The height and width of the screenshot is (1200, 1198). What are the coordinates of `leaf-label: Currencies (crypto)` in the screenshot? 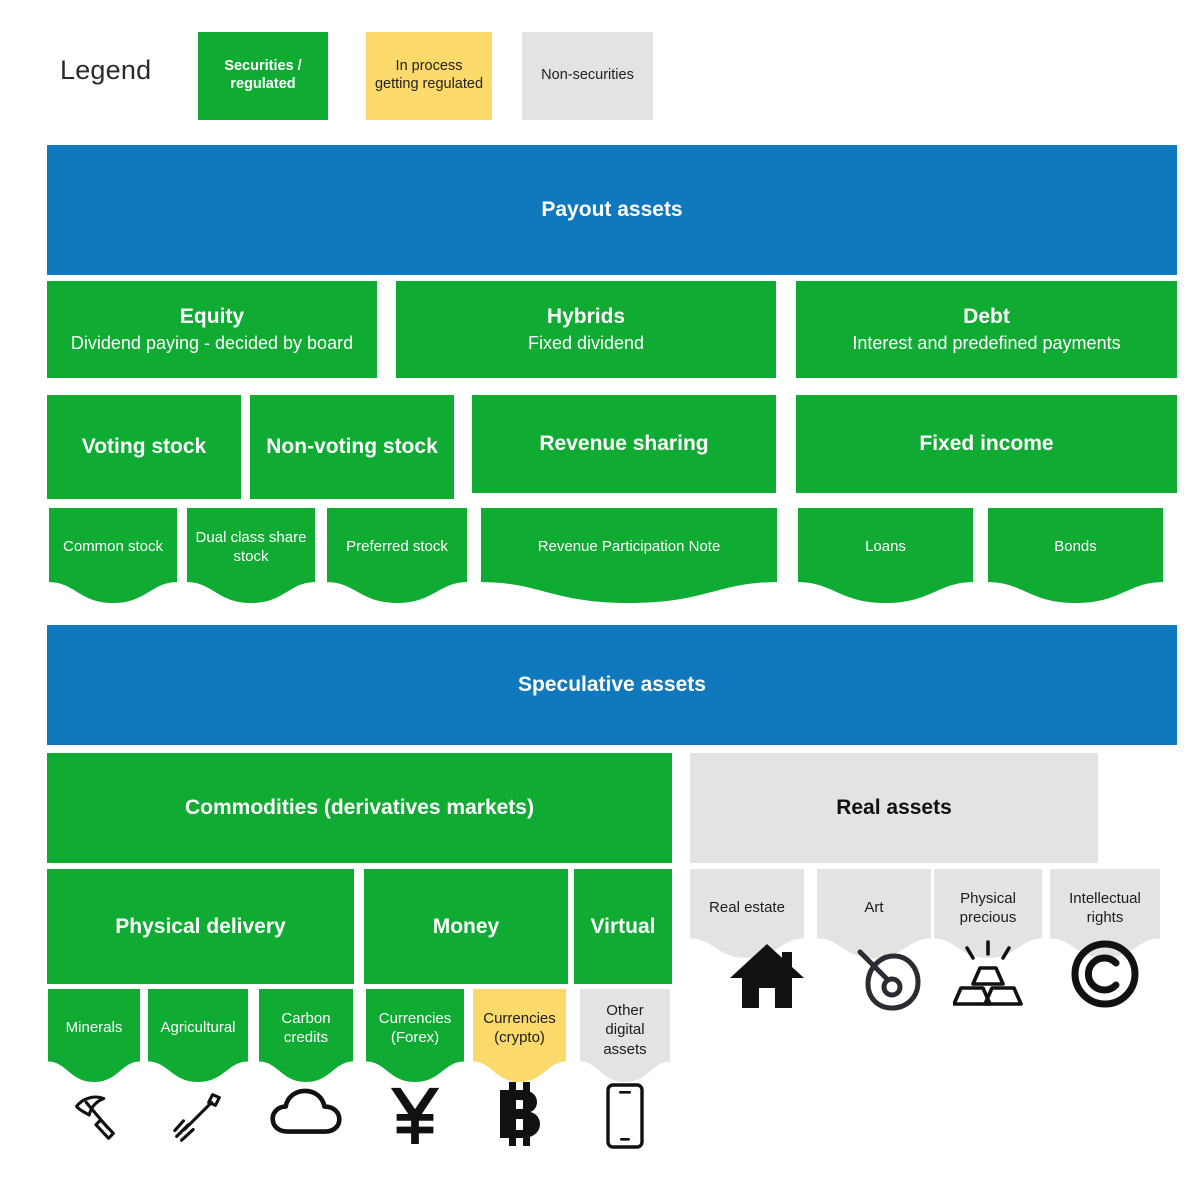 It's located at (519, 1027).